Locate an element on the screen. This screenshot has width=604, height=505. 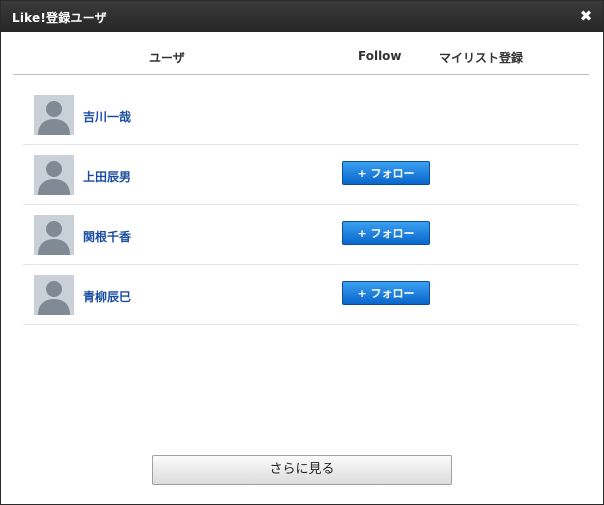
user-row: 吉川一哉 is located at coordinates (301, 115).